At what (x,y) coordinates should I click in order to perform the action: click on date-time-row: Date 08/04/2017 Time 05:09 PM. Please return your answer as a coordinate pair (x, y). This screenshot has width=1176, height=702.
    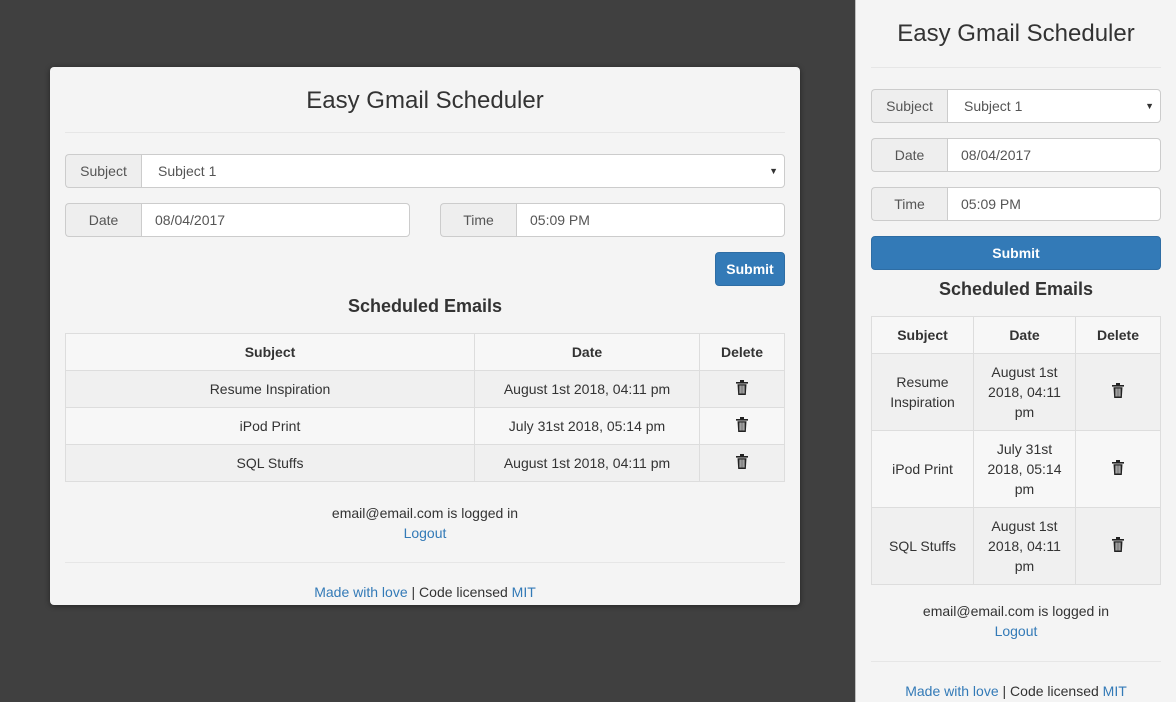
    Looking at the image, I should click on (425, 220).